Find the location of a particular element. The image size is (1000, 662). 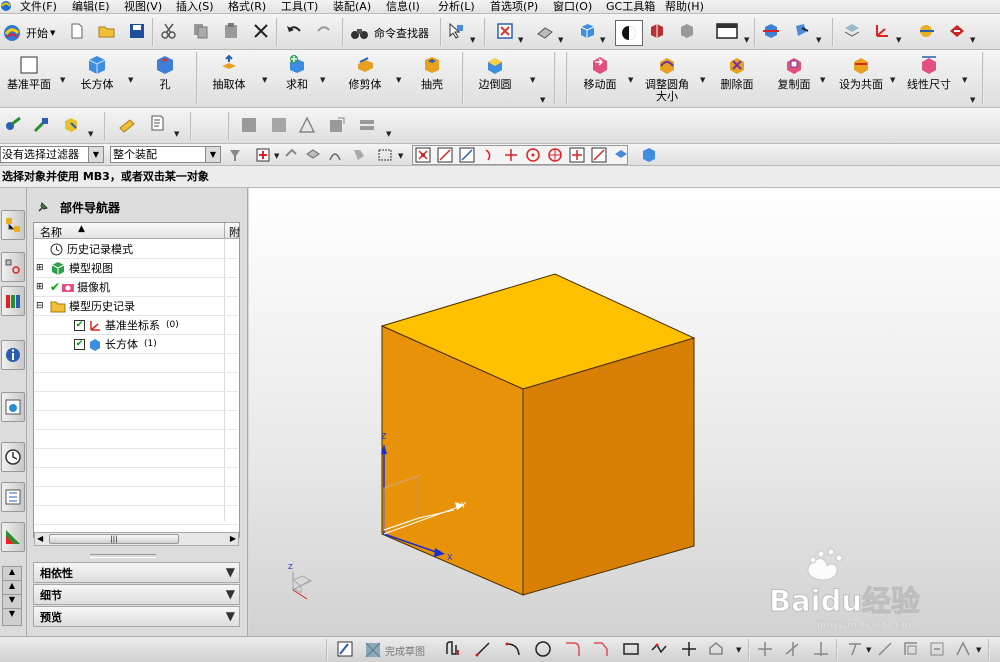

arc-button is located at coordinates (513, 649).